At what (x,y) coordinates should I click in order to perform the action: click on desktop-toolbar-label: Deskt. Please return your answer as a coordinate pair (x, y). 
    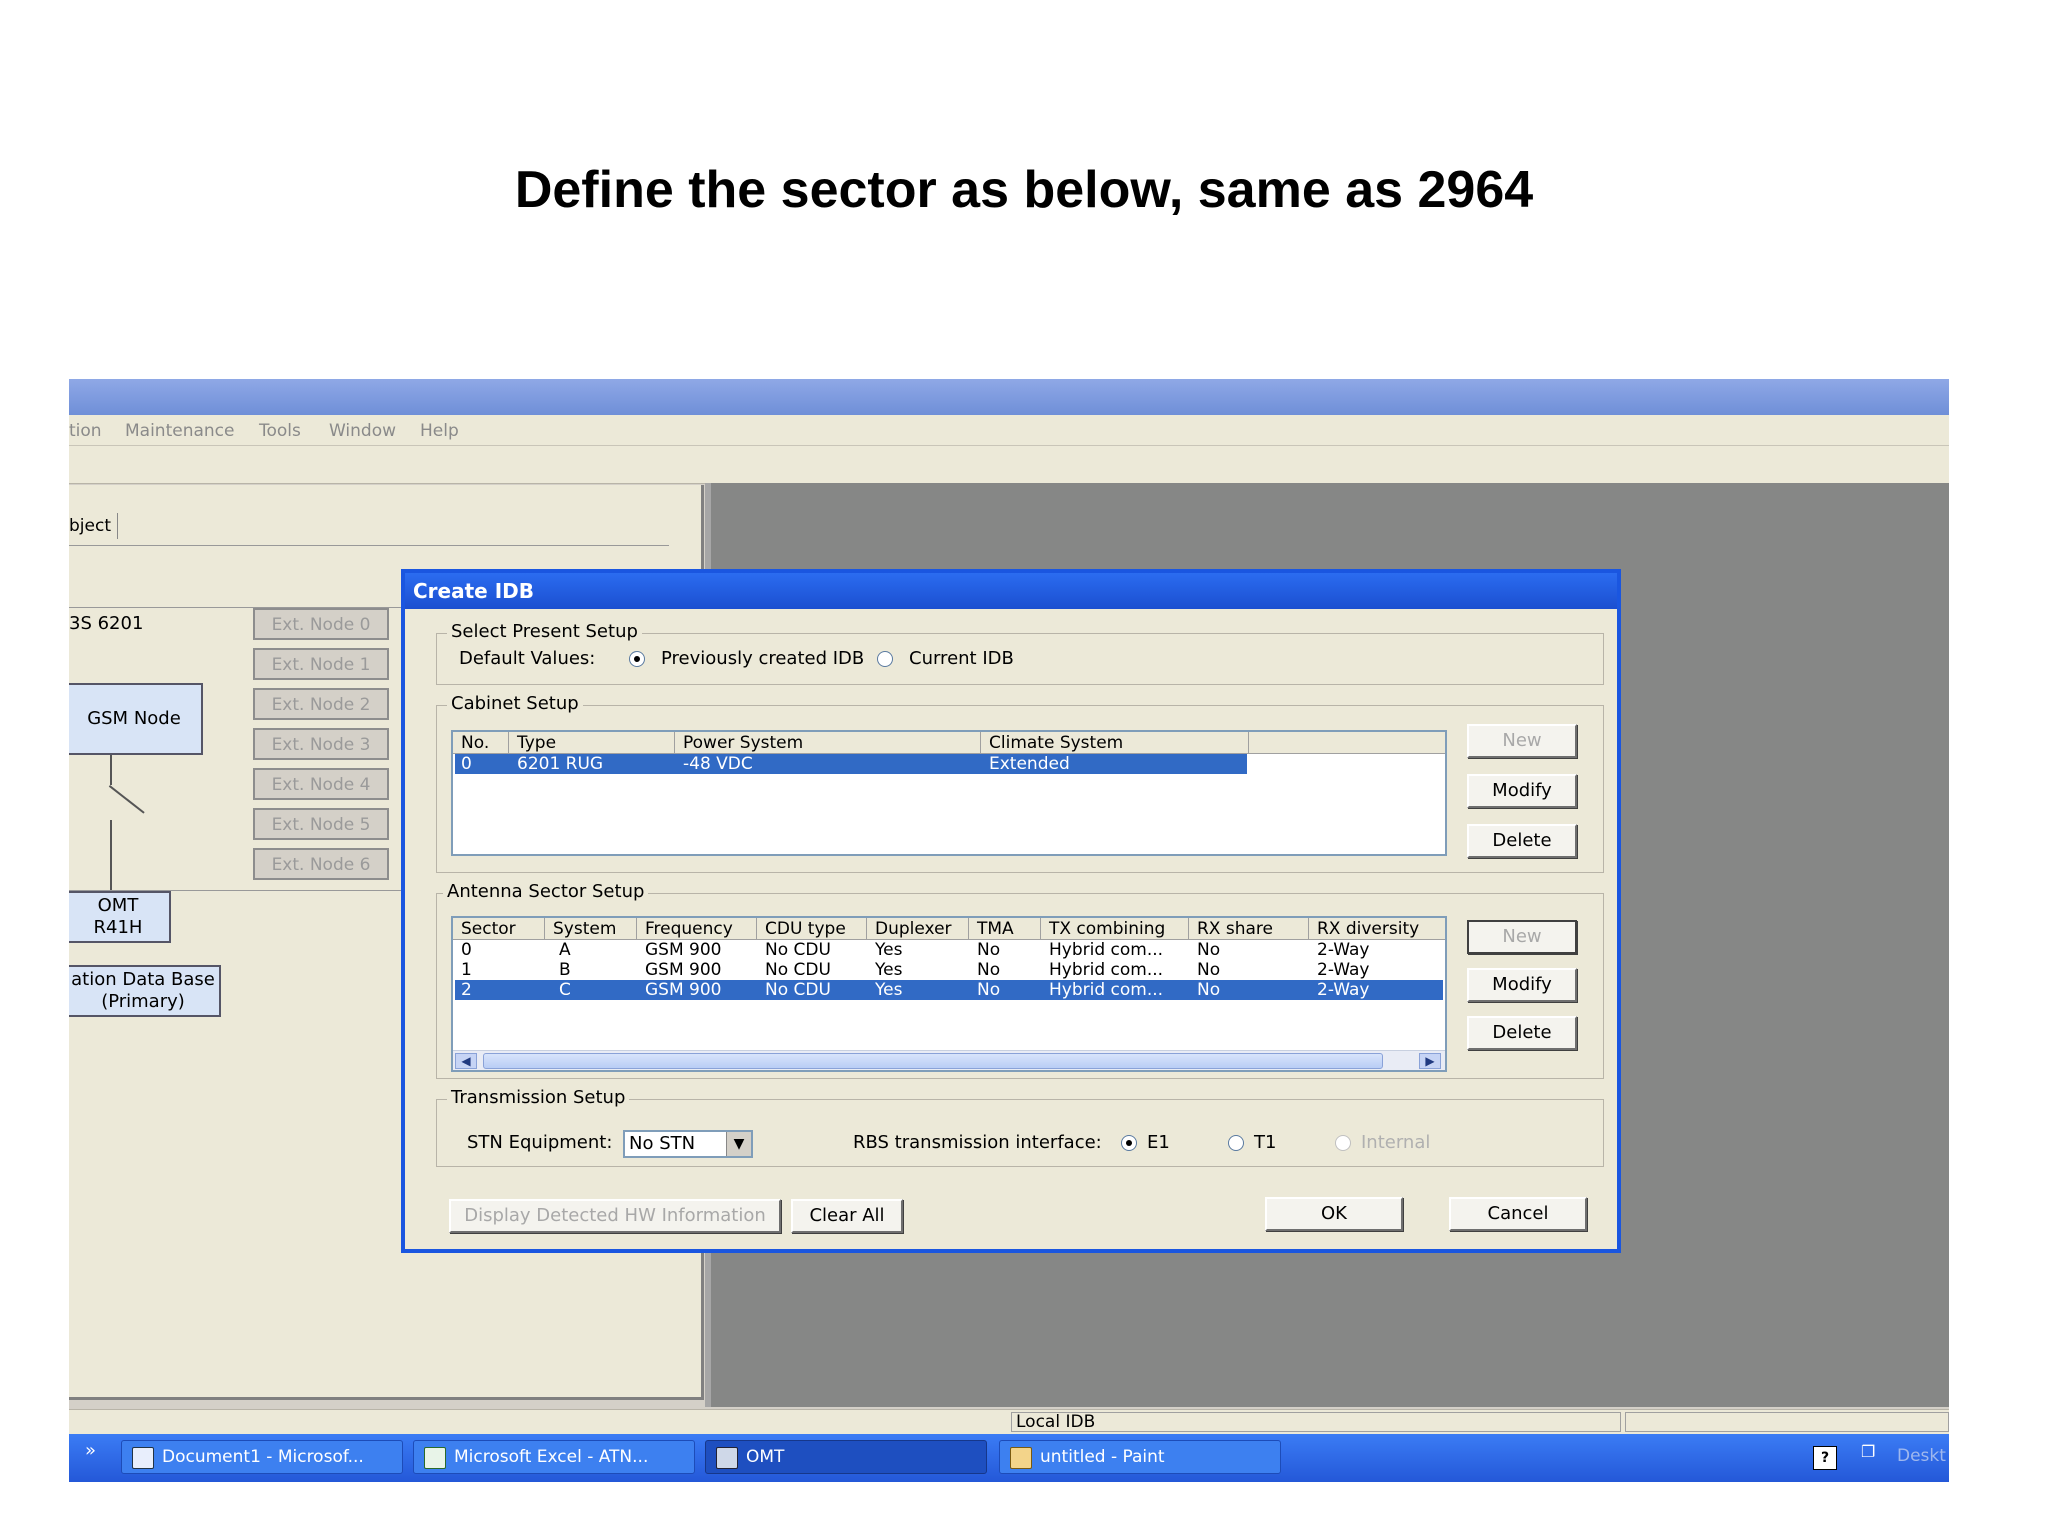
    Looking at the image, I should click on (1921, 1456).